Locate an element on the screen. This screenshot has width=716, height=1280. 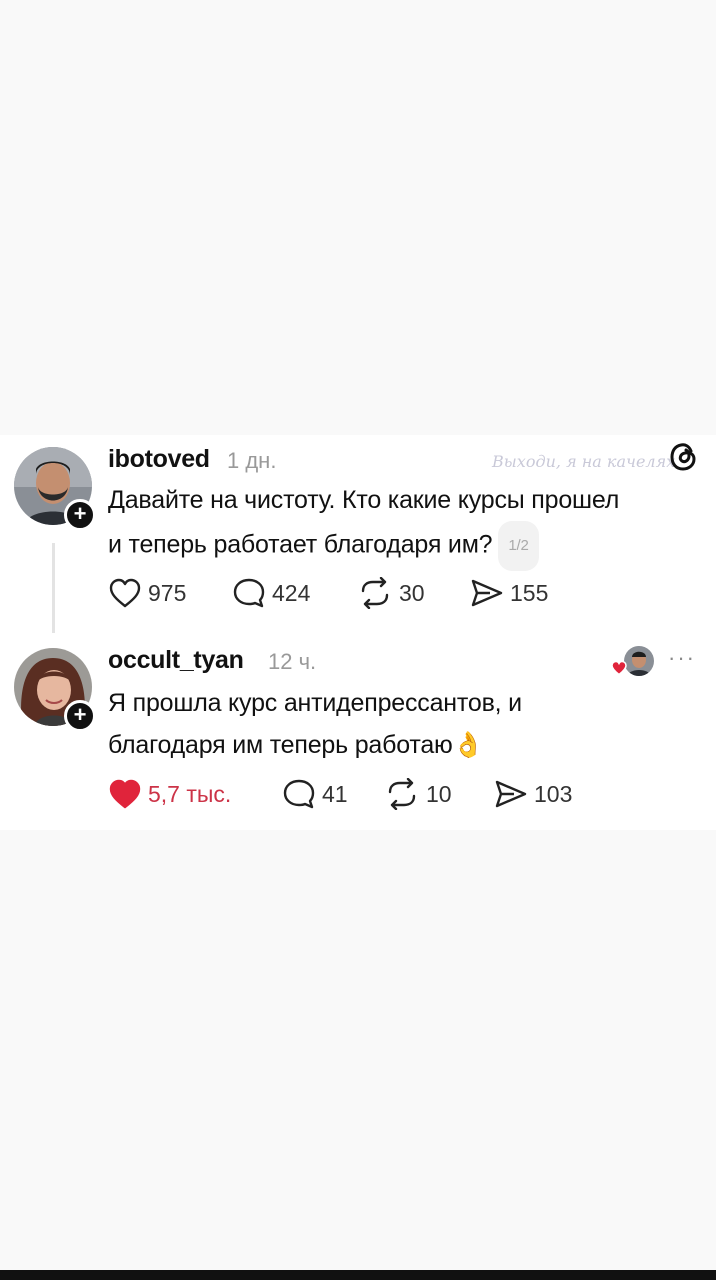
comment-button: 41 is located at coordinates (315, 794).